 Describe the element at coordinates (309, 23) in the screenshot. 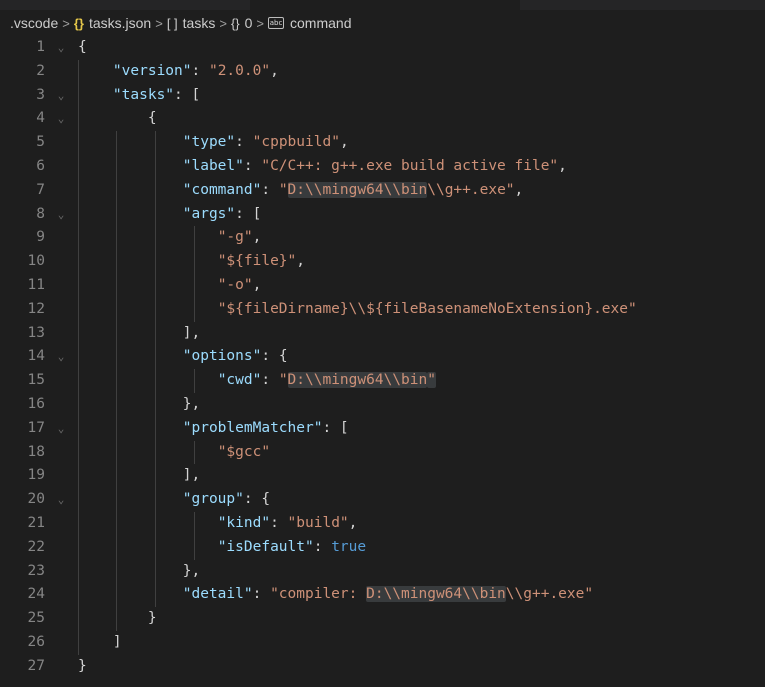

I see `breadcrumb-command: abc command` at that location.